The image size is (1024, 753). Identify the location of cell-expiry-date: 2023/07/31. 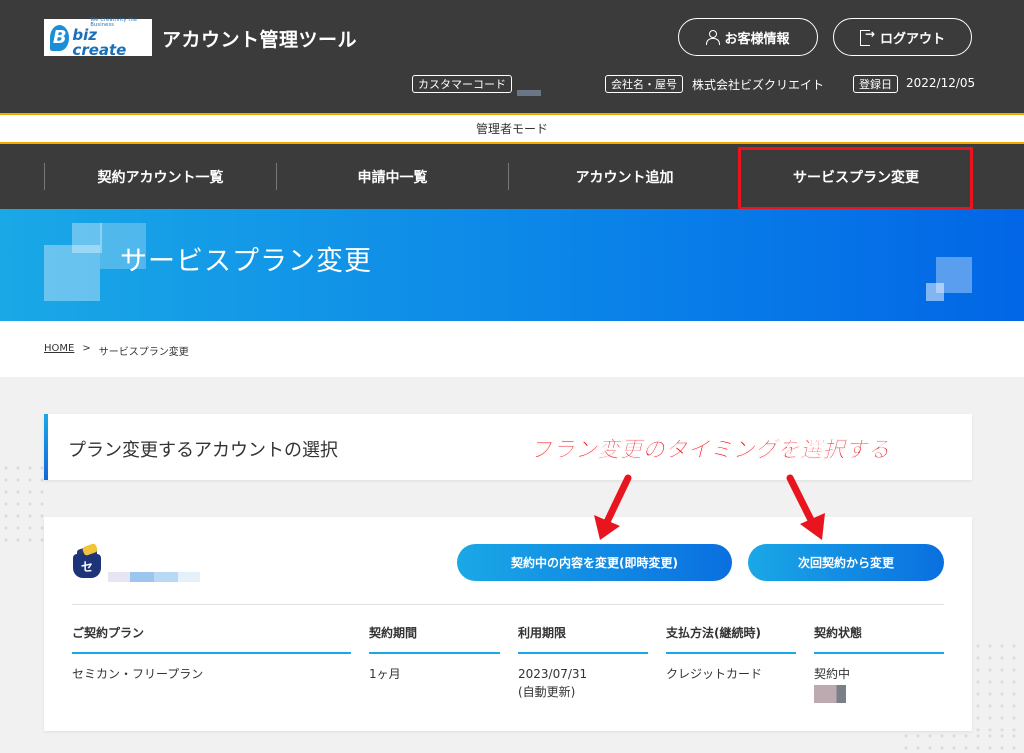
(553, 674).